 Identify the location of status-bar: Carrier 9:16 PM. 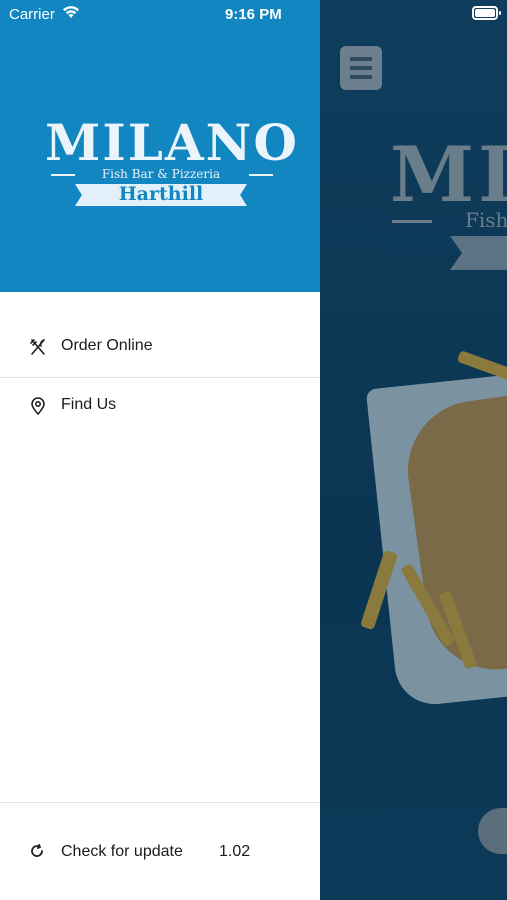
(253, 14).